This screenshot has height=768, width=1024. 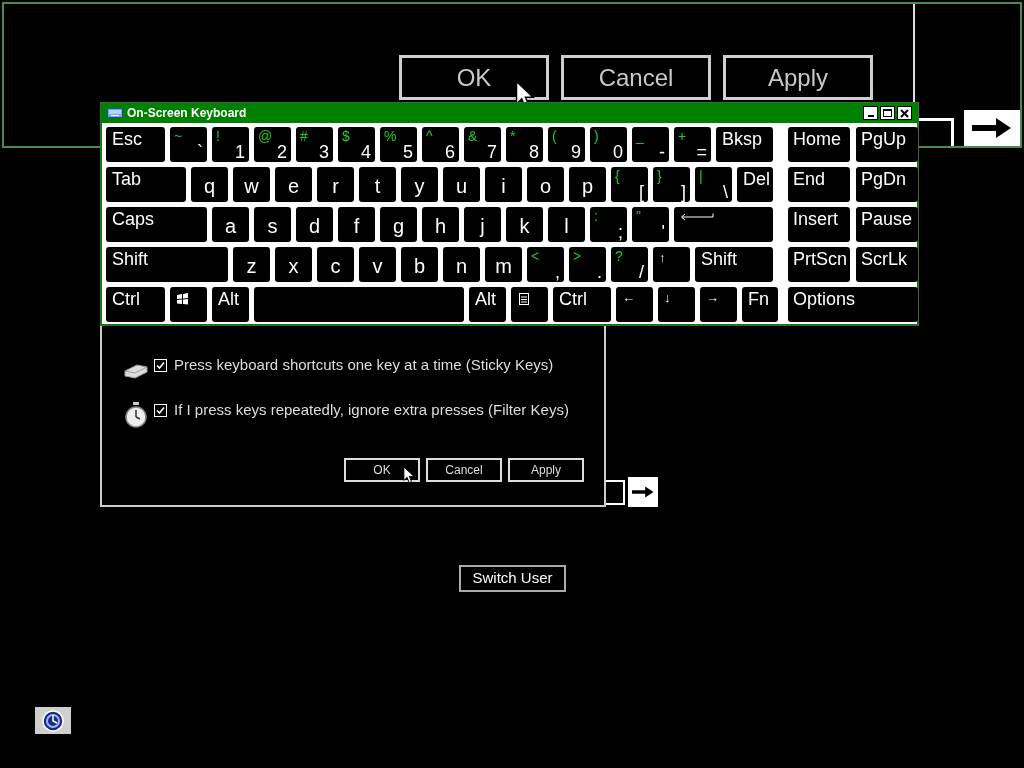 I want to click on key: Caps, so click(x=156, y=224).